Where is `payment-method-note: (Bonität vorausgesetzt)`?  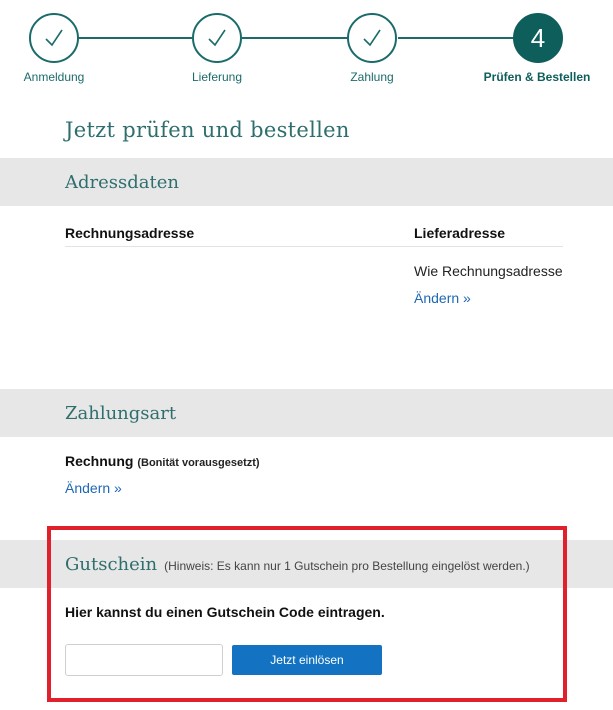 payment-method-note: (Bonität vorausgesetzt) is located at coordinates (198, 463).